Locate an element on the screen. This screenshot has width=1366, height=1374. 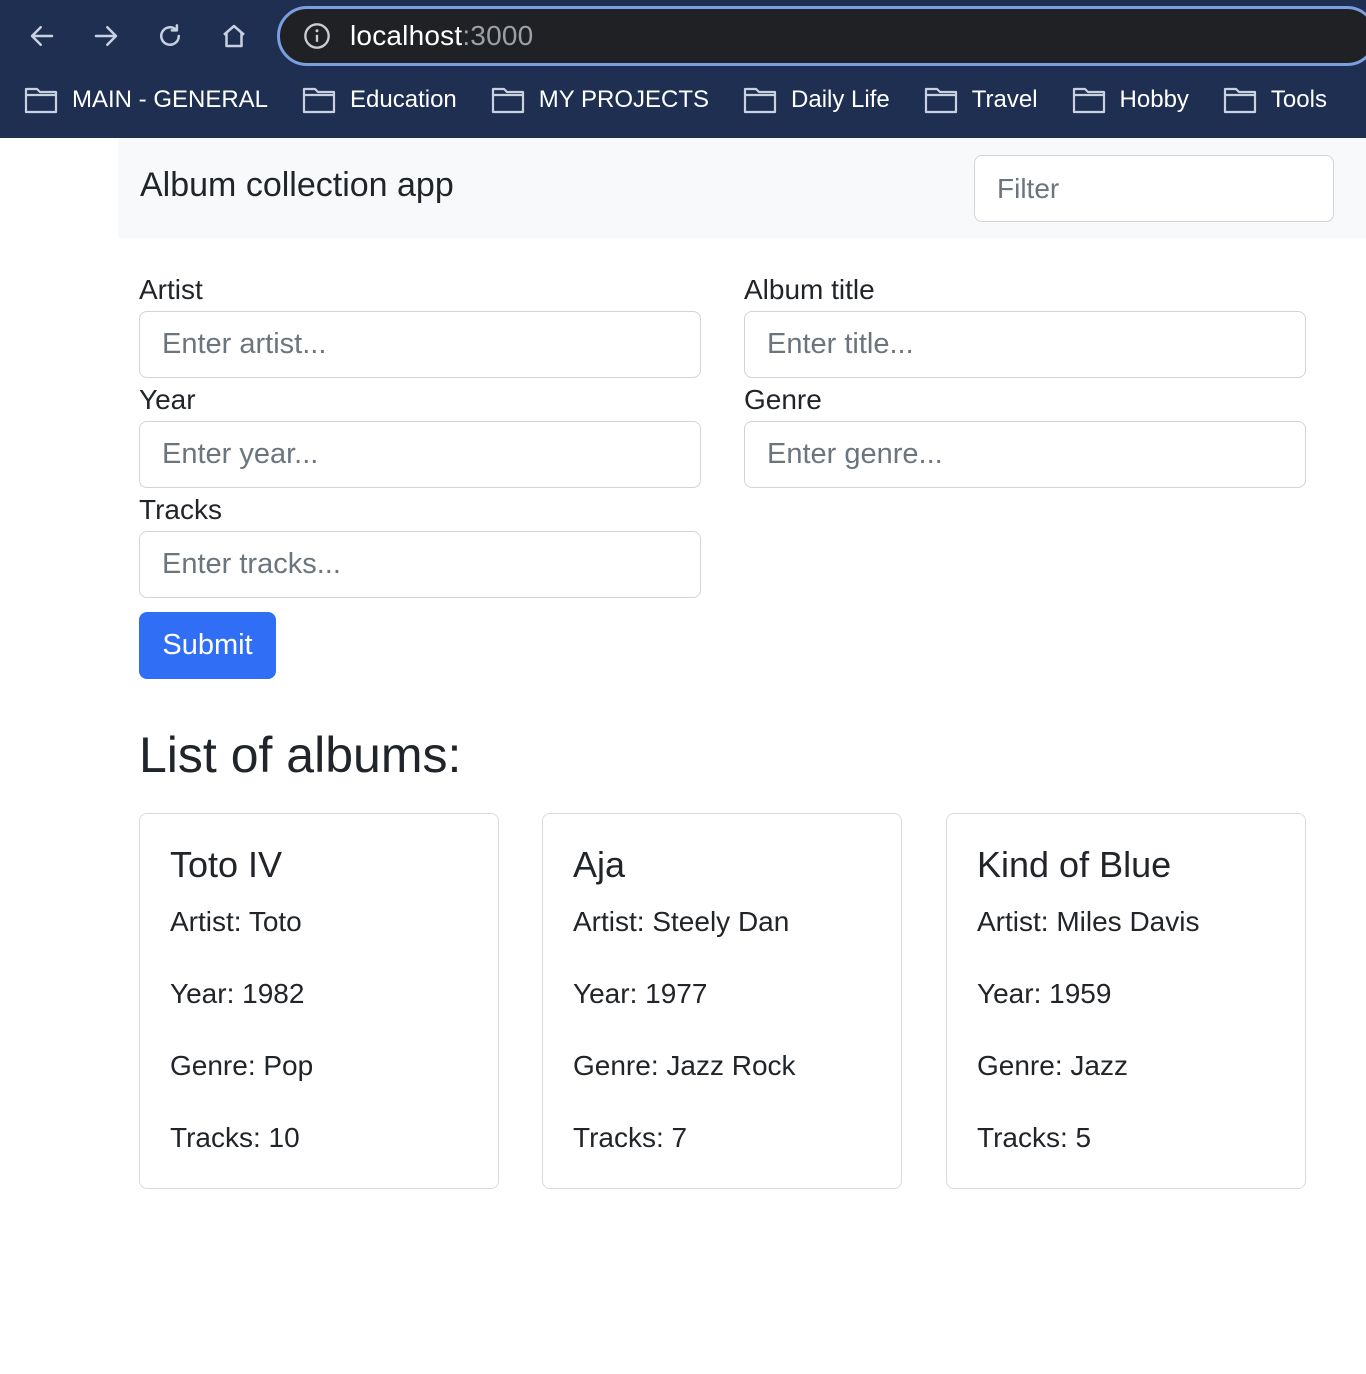
album-title-label: Album title is located at coordinates (809, 289).